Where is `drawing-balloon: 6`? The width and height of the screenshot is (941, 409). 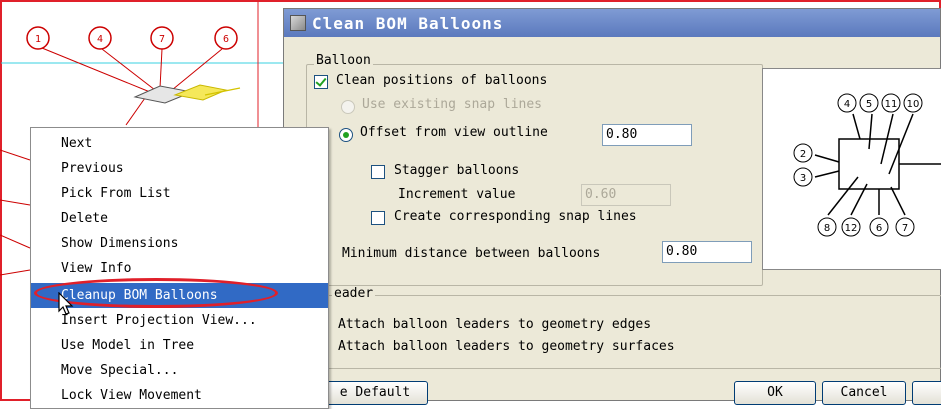 drawing-balloon: 6 is located at coordinates (226, 38).